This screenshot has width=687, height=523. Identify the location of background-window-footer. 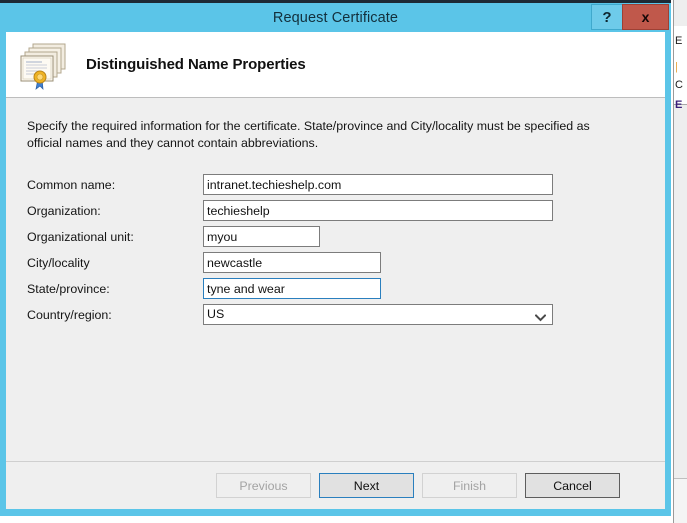
(680, 500).